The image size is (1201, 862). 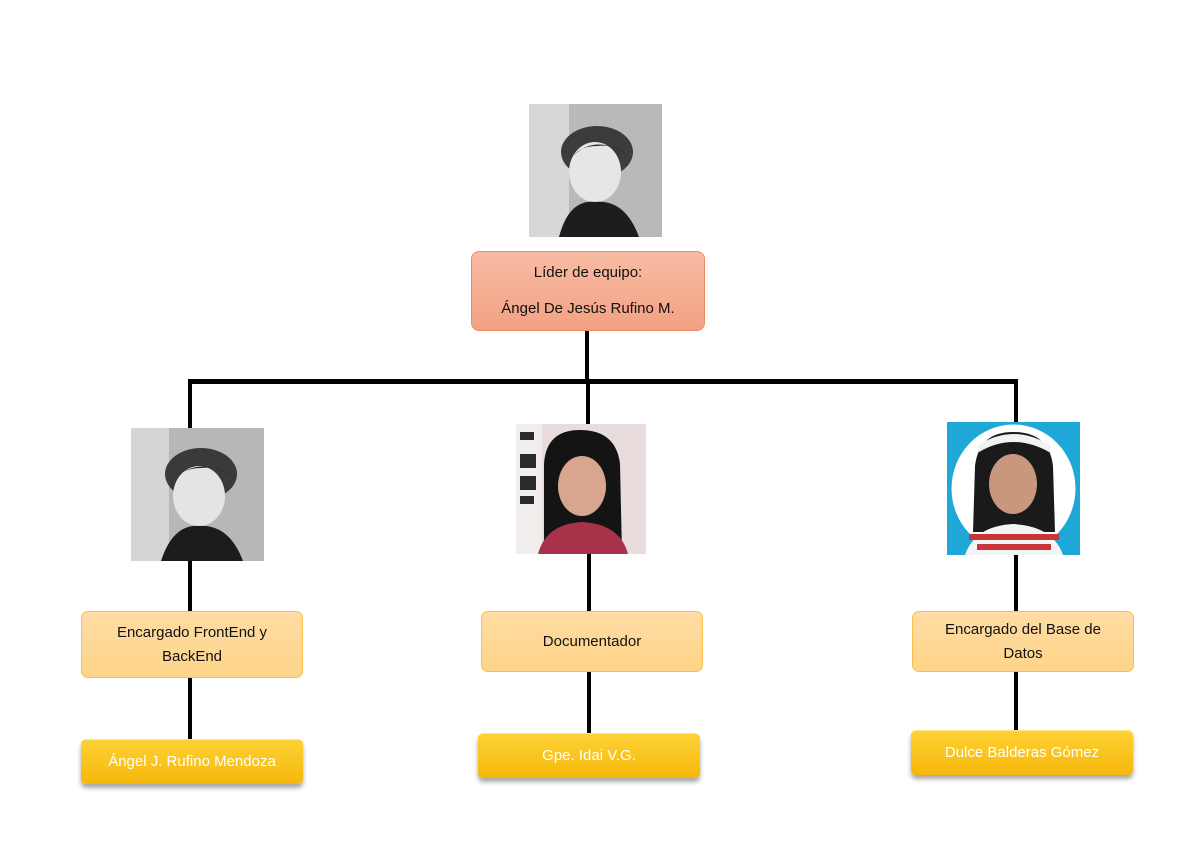 I want to click on member-2-name-box: Gpe. Idai V.G., so click(x=589, y=755).